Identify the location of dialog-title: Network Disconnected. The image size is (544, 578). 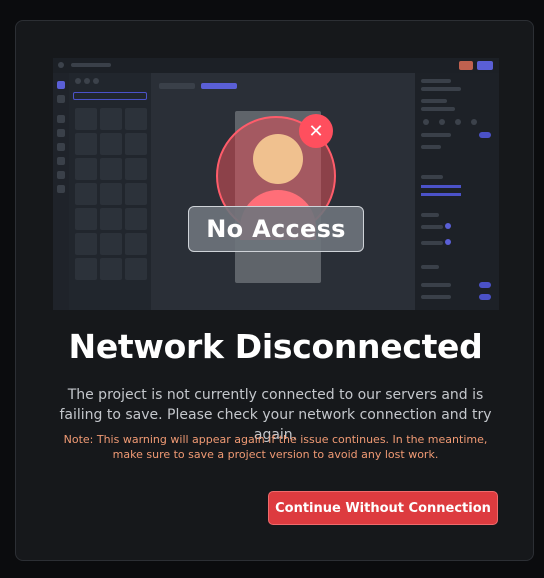
(275, 346).